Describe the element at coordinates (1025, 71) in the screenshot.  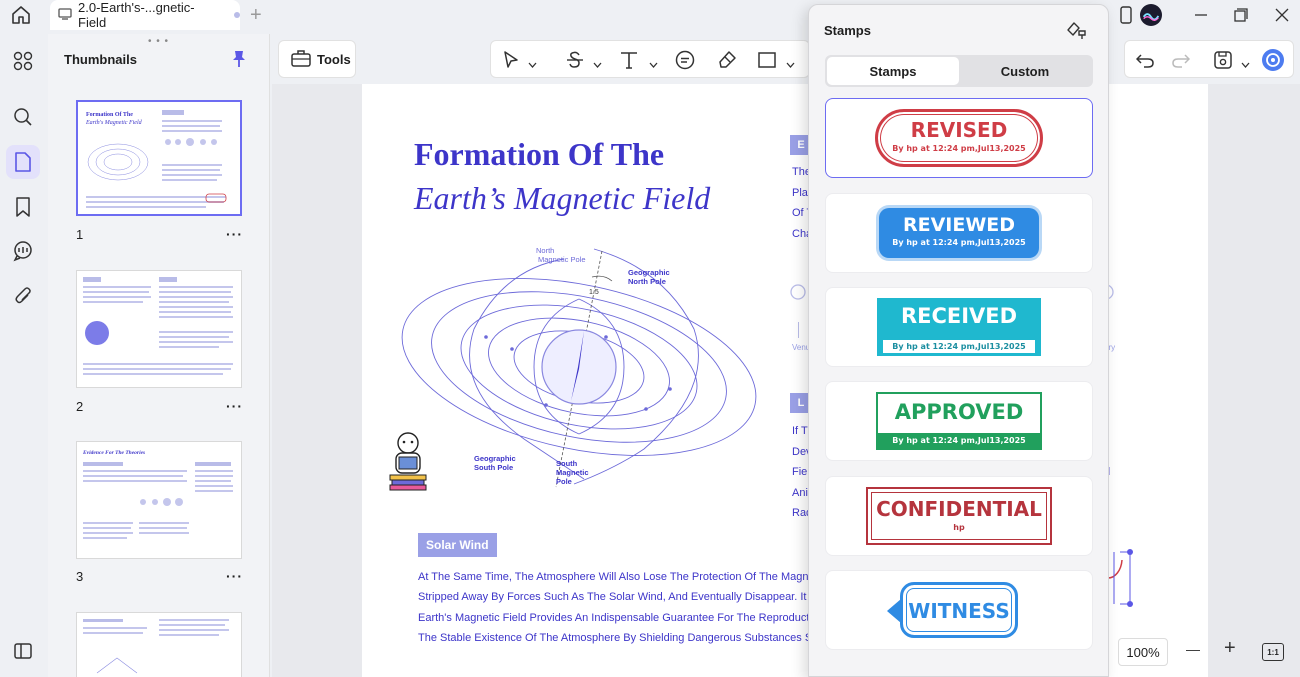
I see `tab-custom: Custom` at that location.